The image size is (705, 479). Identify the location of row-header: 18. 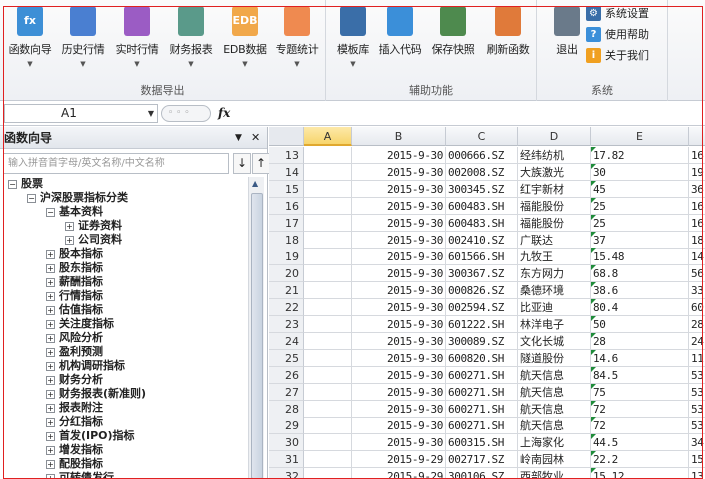
(286, 240).